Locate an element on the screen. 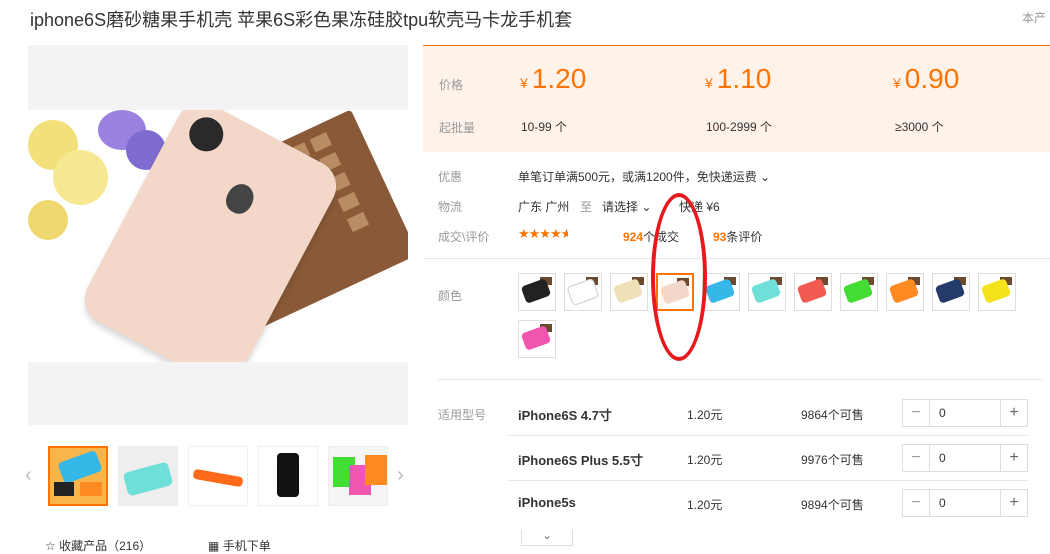  model-name: iPhone6S 4.7寸 is located at coordinates (565, 415).